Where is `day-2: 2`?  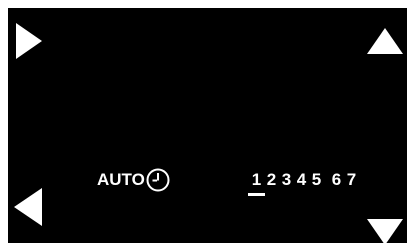
day-2: 2 is located at coordinates (271, 180).